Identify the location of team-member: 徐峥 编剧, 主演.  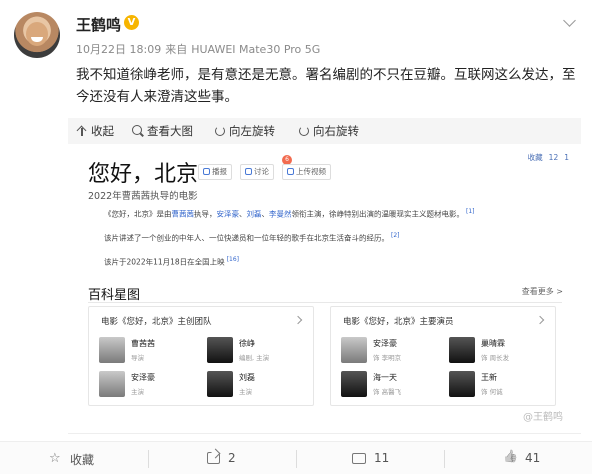
(257, 351).